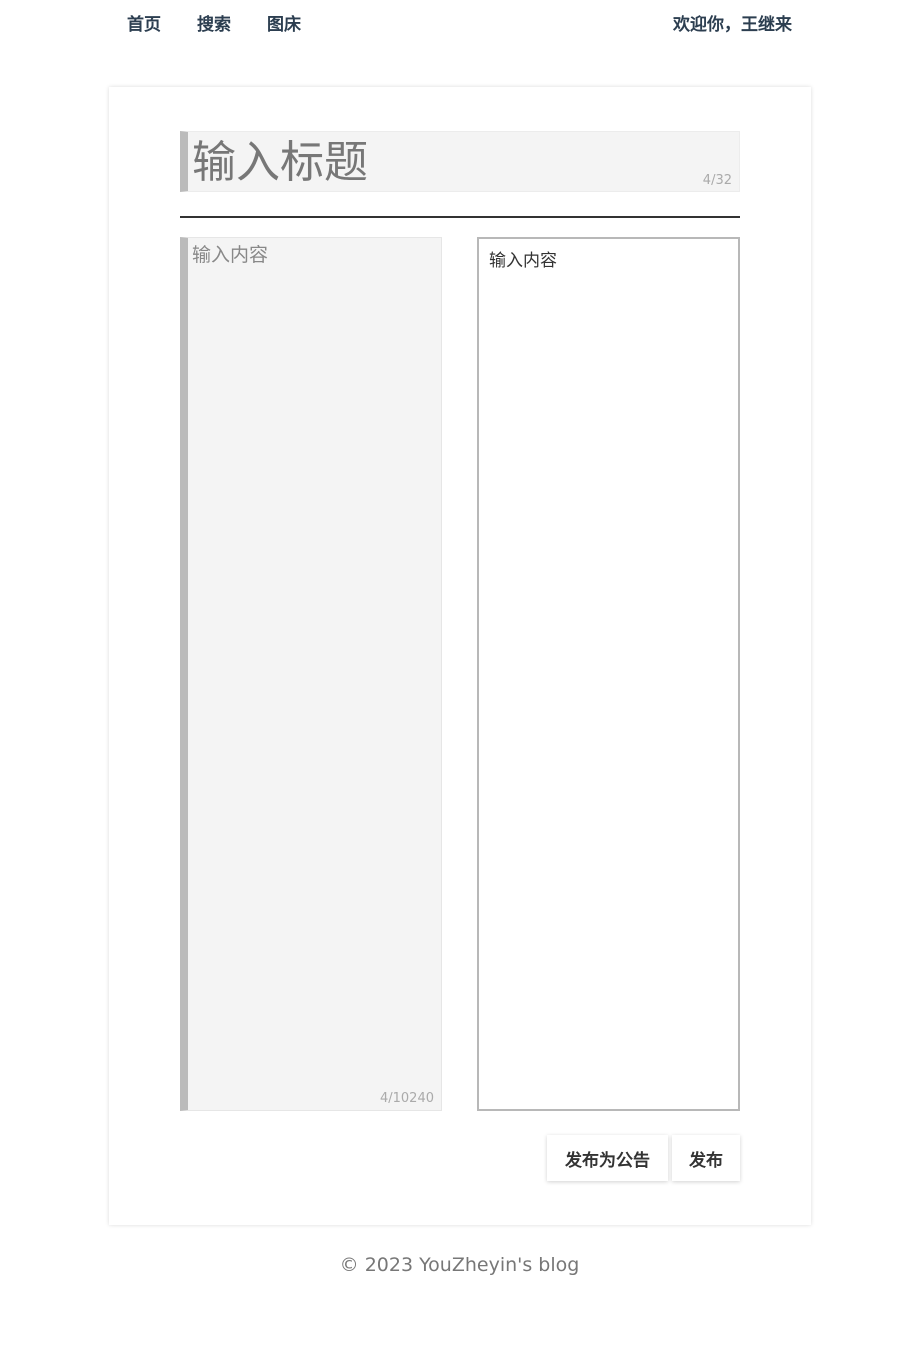 The width and height of the screenshot is (919, 1350). I want to click on nav-search-link: 搜索, so click(214, 22).